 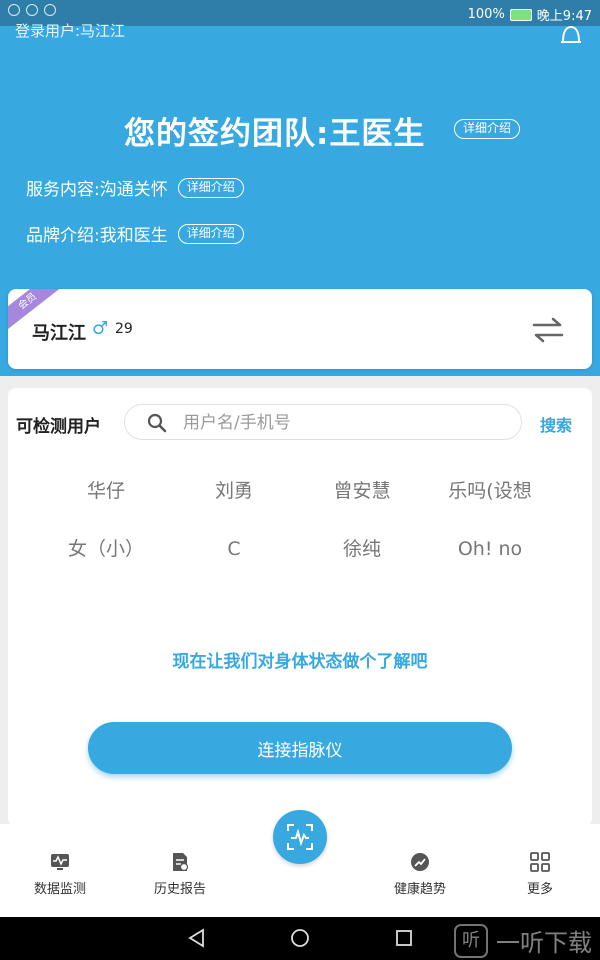 What do you see at coordinates (124, 329) in the screenshot?
I see `user-age: 29` at bounding box center [124, 329].